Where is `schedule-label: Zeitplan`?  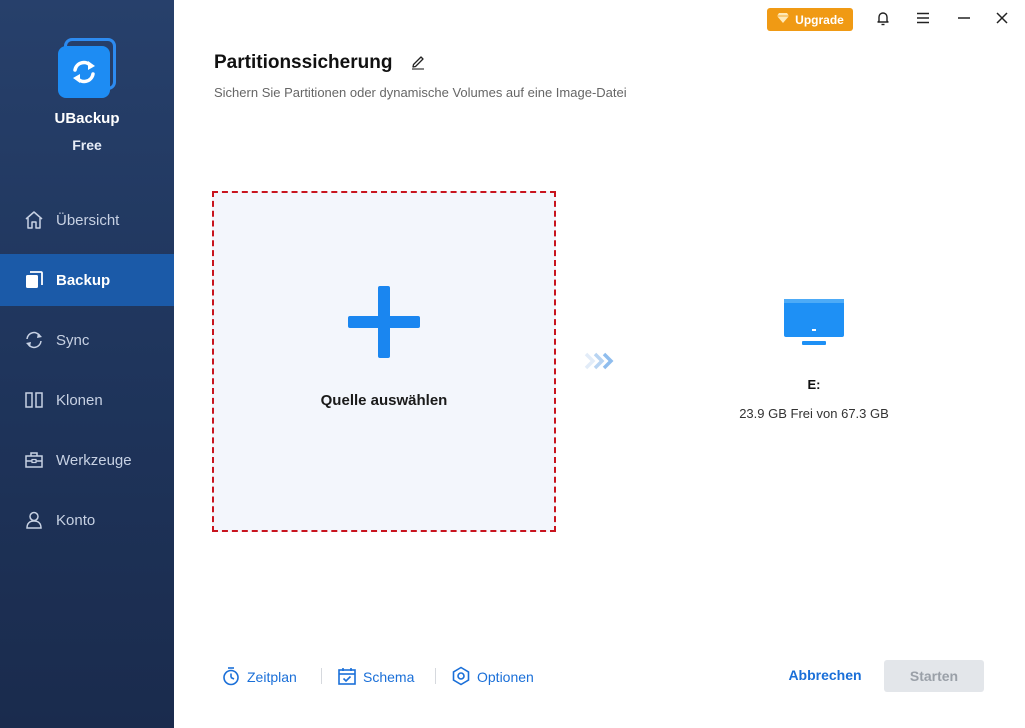
schedule-label: Zeitplan is located at coordinates (272, 677).